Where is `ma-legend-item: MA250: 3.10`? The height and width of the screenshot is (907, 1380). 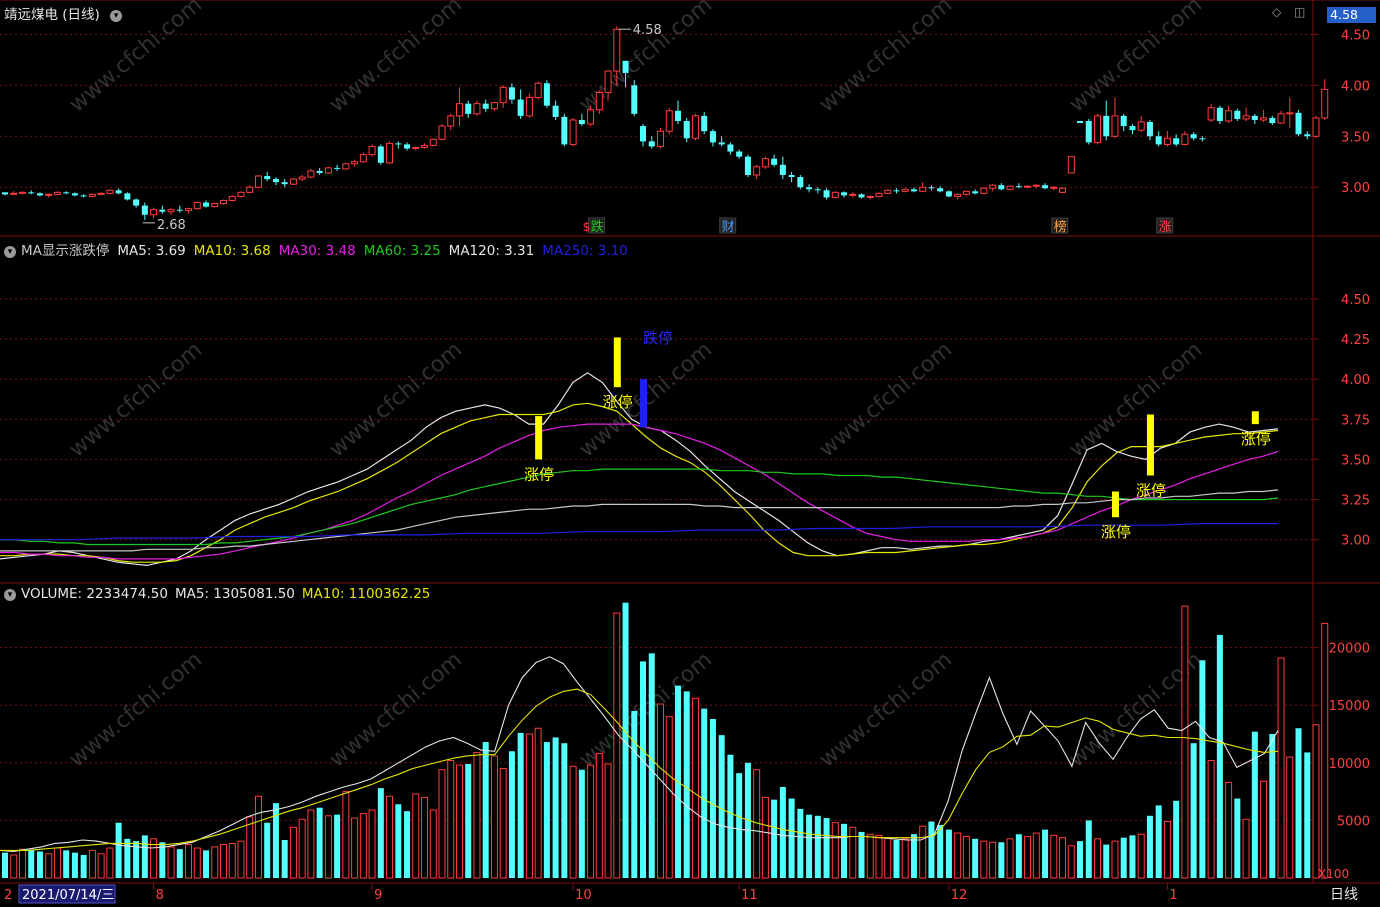 ma-legend-item: MA250: 3.10 is located at coordinates (585, 251).